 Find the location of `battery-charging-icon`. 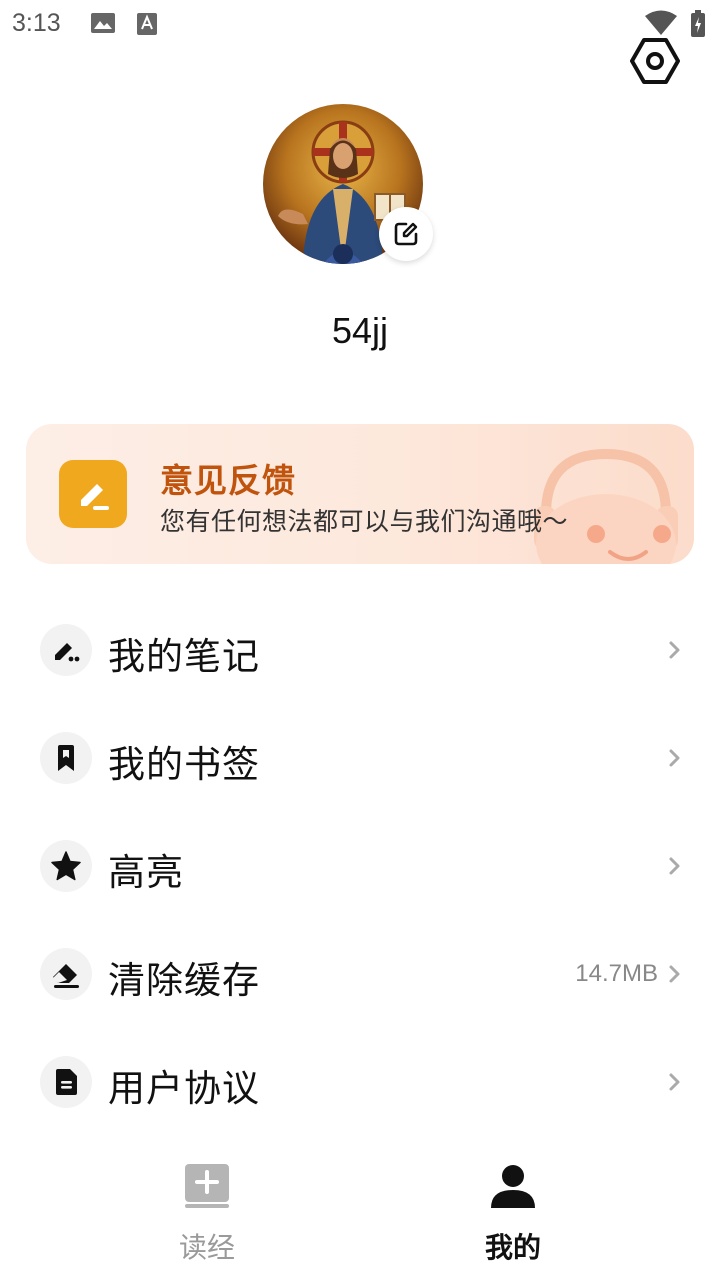

battery-charging-icon is located at coordinates (698, 23).